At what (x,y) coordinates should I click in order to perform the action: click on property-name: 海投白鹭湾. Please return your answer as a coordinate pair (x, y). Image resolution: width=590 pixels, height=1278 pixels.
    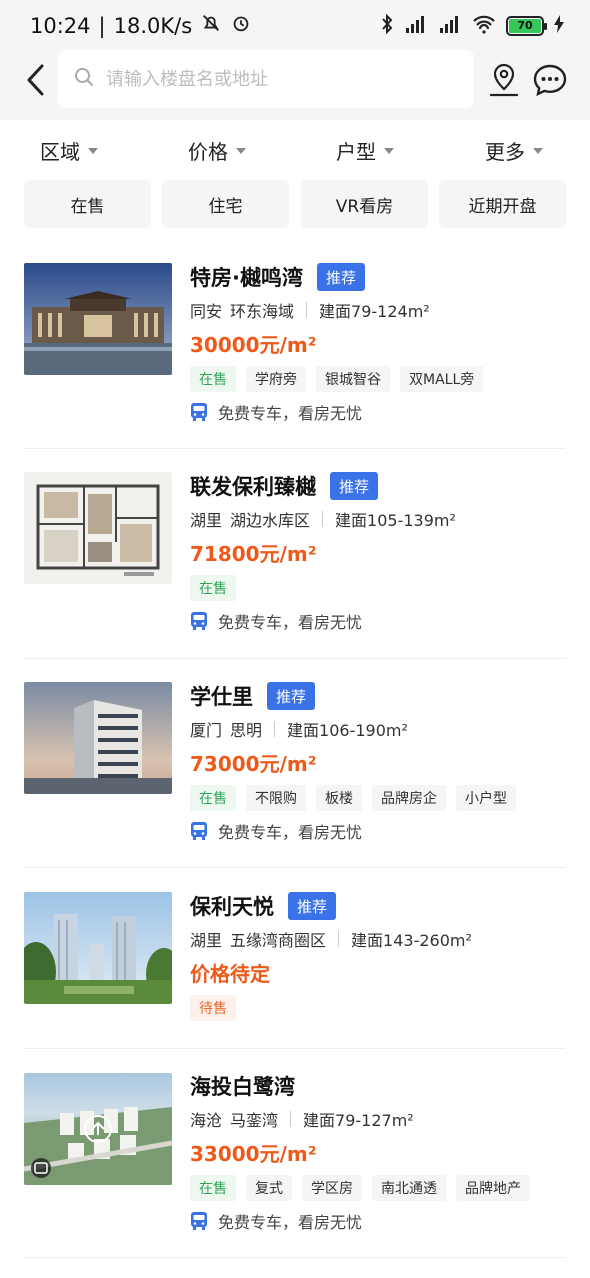
    Looking at the image, I should click on (242, 1087).